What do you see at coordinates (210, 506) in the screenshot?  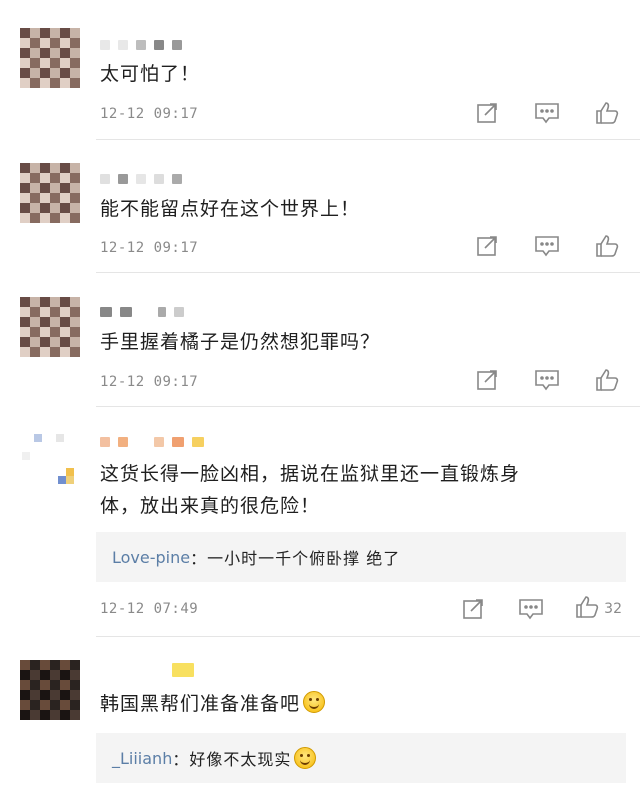 I see `comment-text-line: 体，放出来真的很危险！` at bounding box center [210, 506].